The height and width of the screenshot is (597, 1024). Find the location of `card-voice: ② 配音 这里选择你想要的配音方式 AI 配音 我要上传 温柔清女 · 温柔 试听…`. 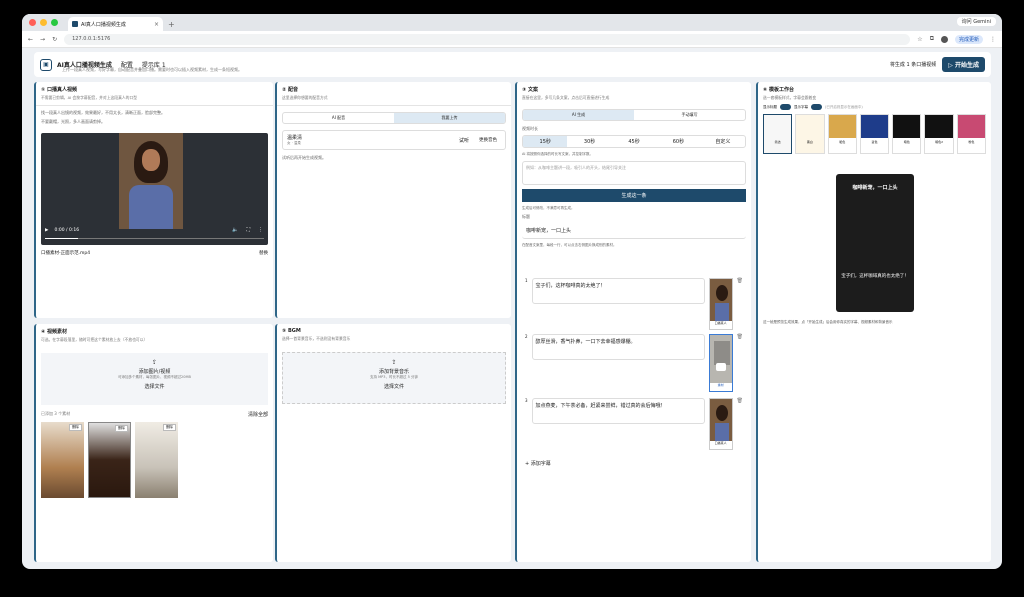

card-voice: ② 配音 这里选择你想要的配音方式 AI 配音 我要上传 温柔清女 · 温柔 试听… is located at coordinates (393, 200).